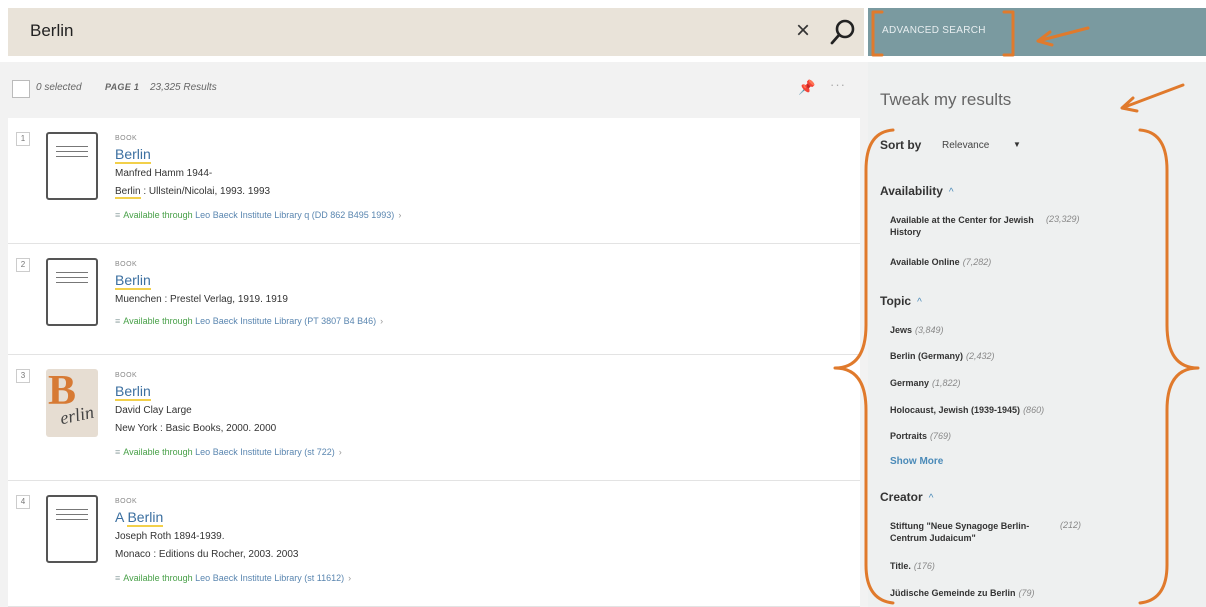 The image size is (1206, 607). What do you see at coordinates (838, 84) in the screenshot?
I see `more-icon: ···` at bounding box center [838, 84].